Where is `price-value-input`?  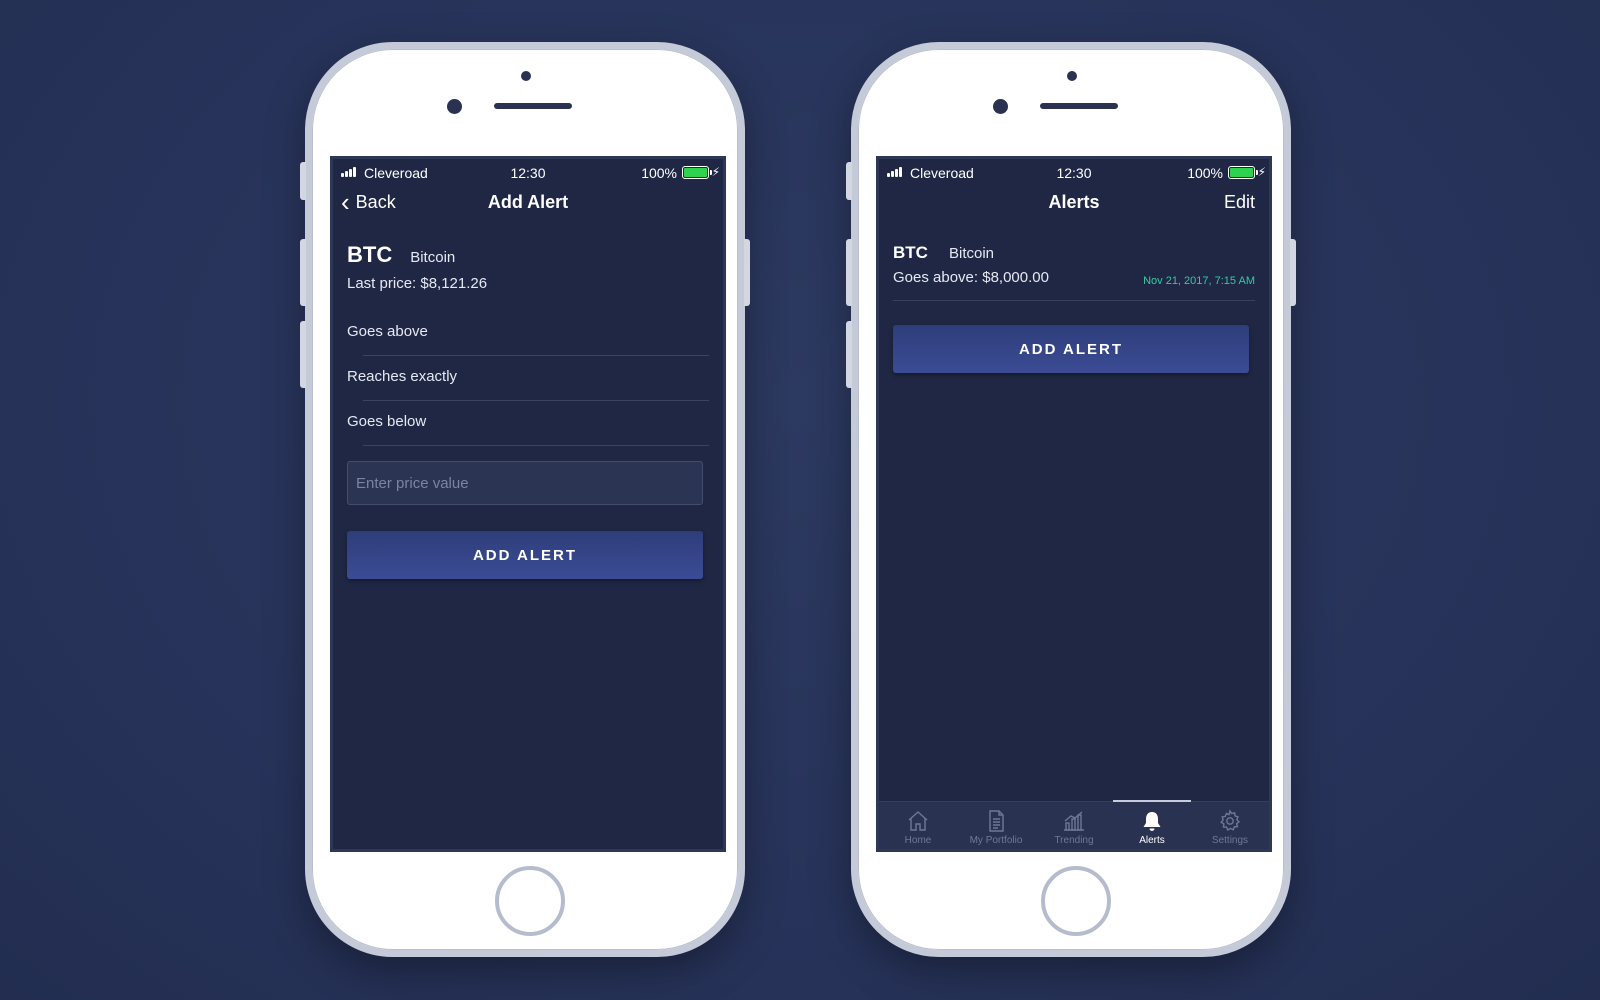
price-value-input is located at coordinates (525, 483).